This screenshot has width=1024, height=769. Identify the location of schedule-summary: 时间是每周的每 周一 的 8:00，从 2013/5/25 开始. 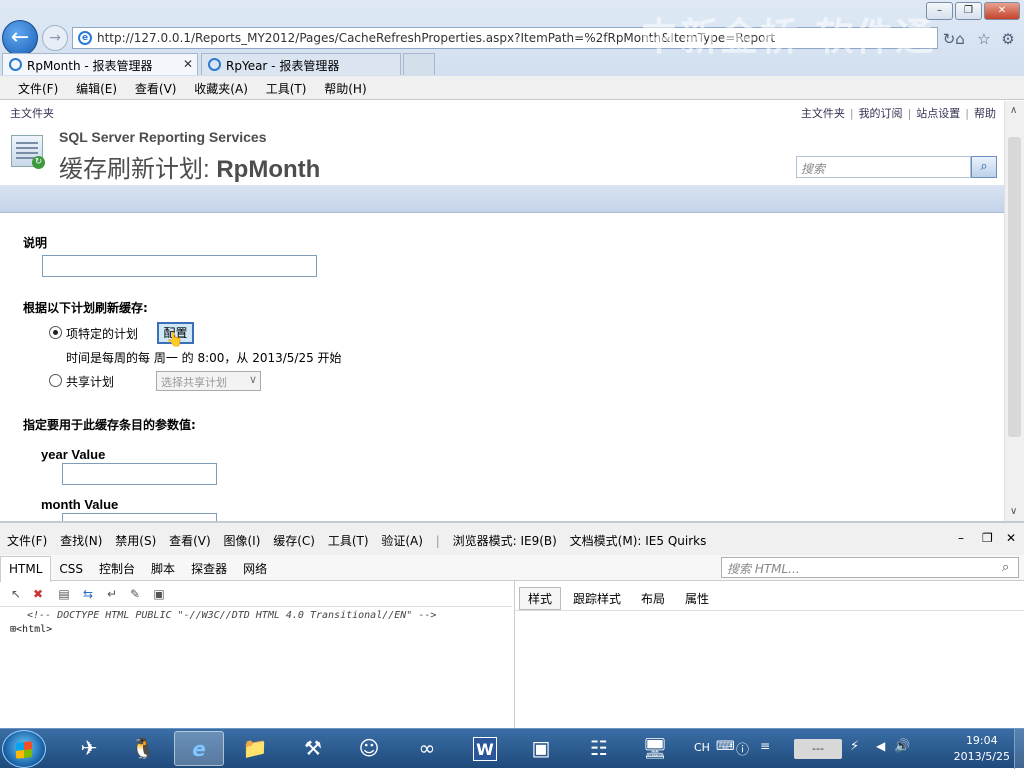
(204, 358).